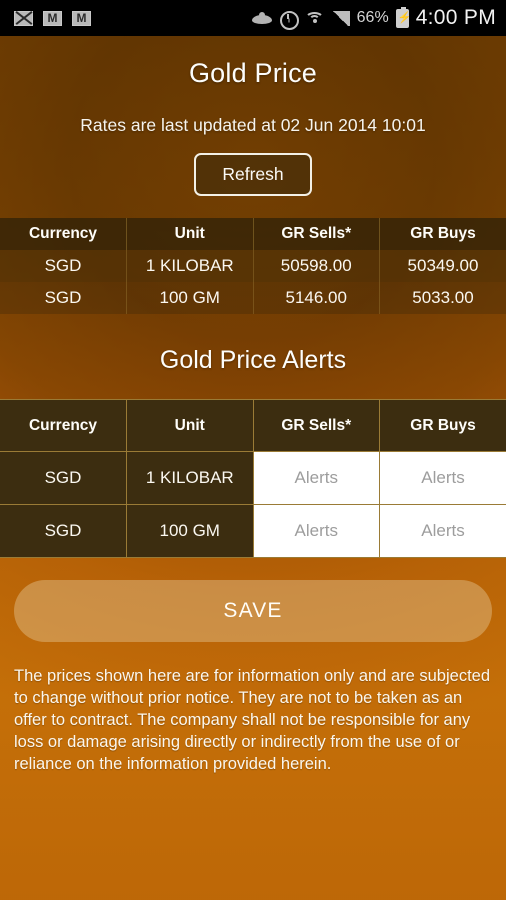 Image resolution: width=506 pixels, height=900 pixels. What do you see at coordinates (316, 298) in the screenshot?
I see `cell-gr-sells: 5146.00` at bounding box center [316, 298].